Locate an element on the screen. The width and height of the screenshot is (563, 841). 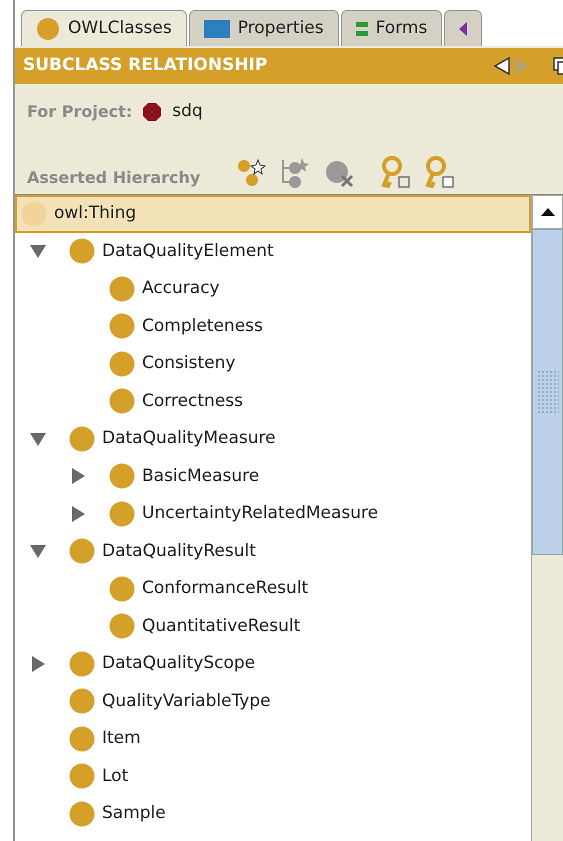
octagon-icon is located at coordinates (152, 112).